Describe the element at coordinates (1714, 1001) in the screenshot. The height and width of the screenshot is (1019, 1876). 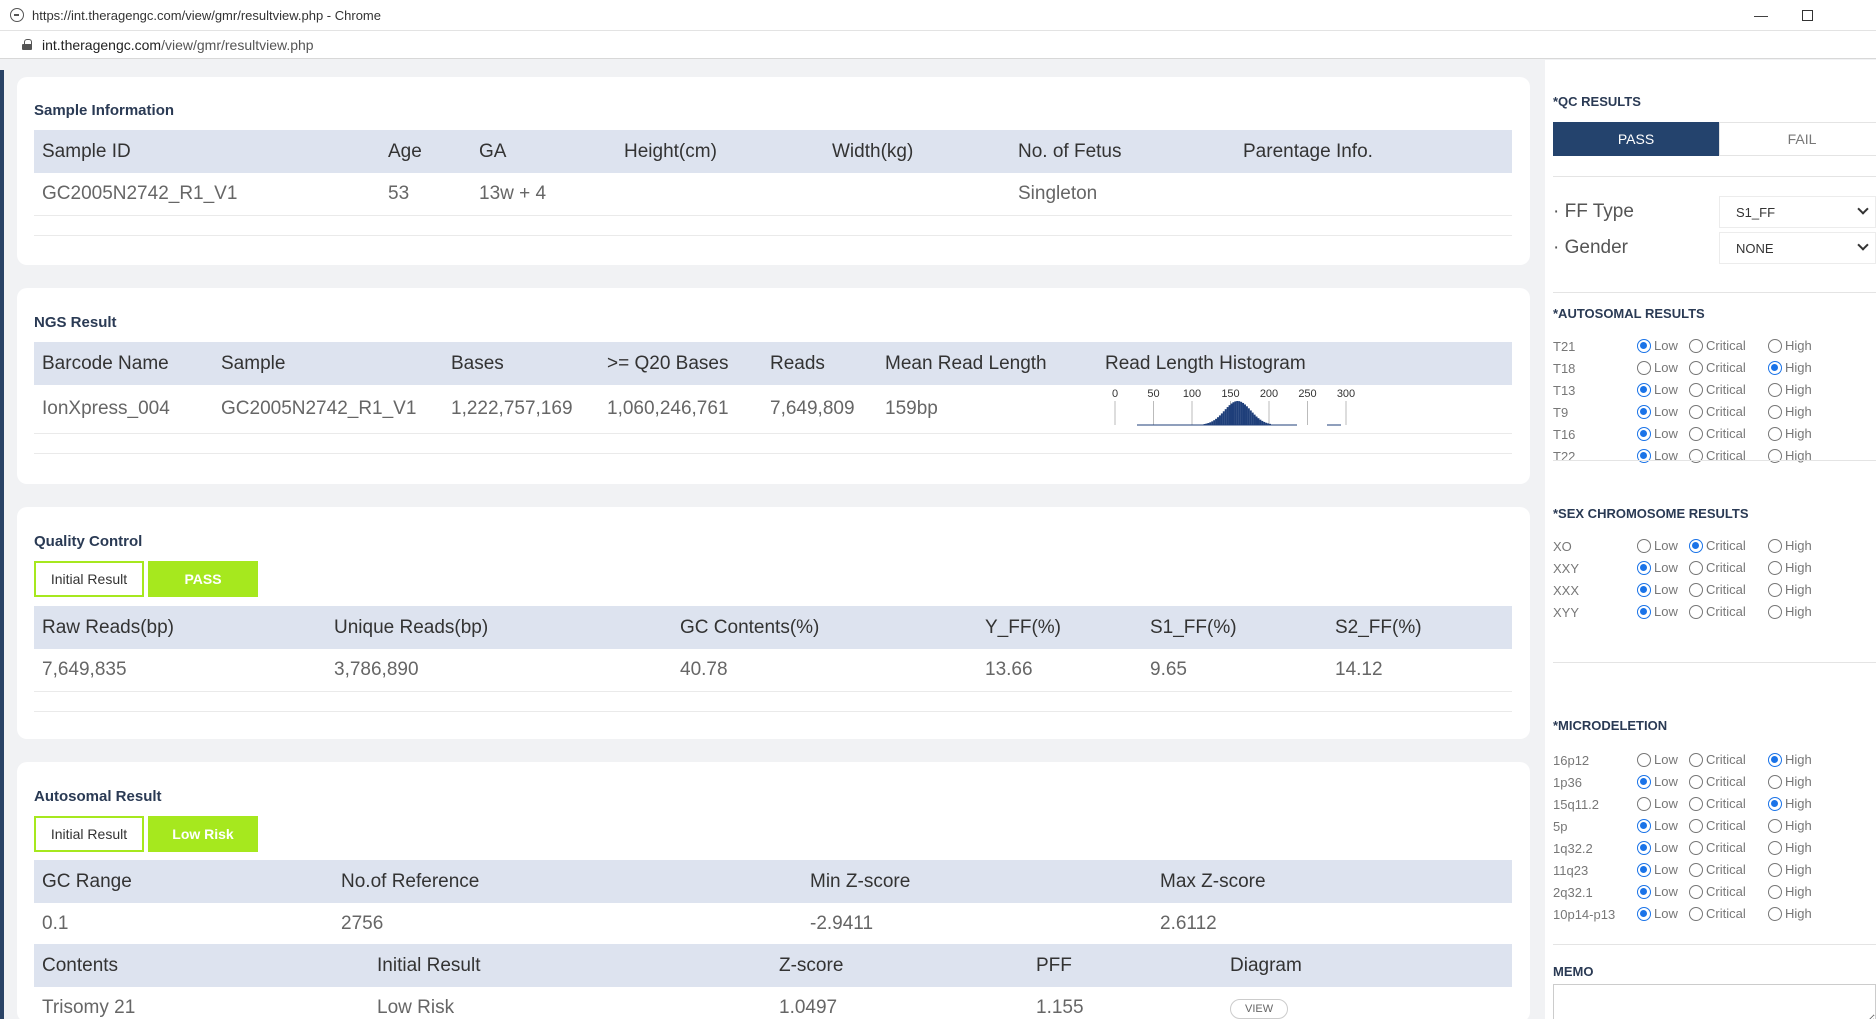
I see `memo-textarea` at that location.